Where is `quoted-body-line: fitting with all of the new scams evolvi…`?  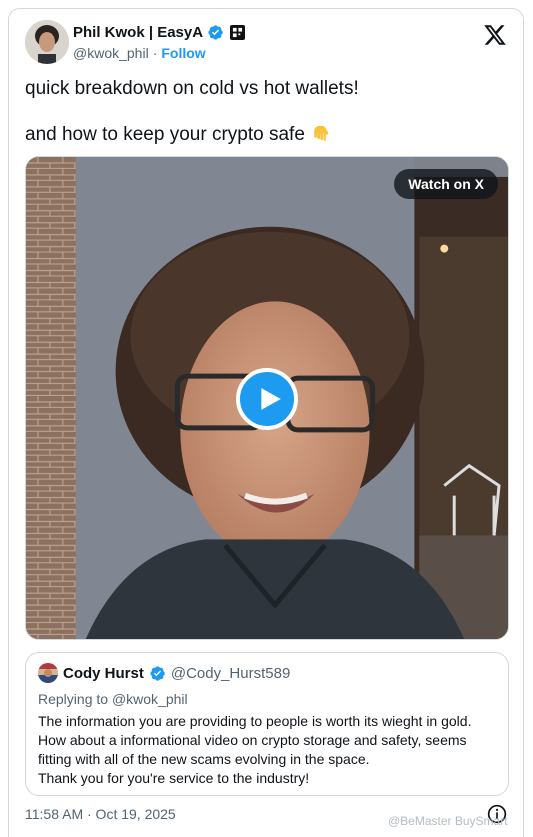 quoted-body-line: fitting with all of the new scams evolvi… is located at coordinates (204, 759).